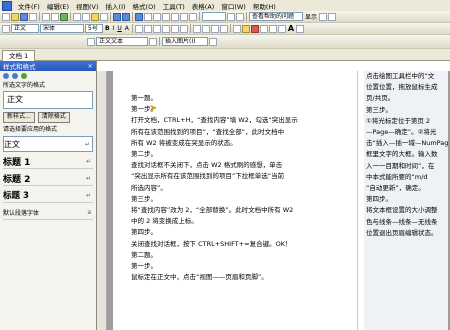 The width and height of the screenshot is (450, 330). I want to click on clear-format-button: 清除格式, so click(53, 117).